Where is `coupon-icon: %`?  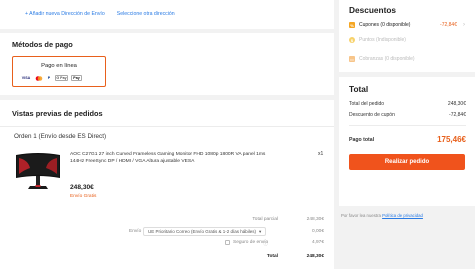
coupon-icon: % is located at coordinates (352, 25).